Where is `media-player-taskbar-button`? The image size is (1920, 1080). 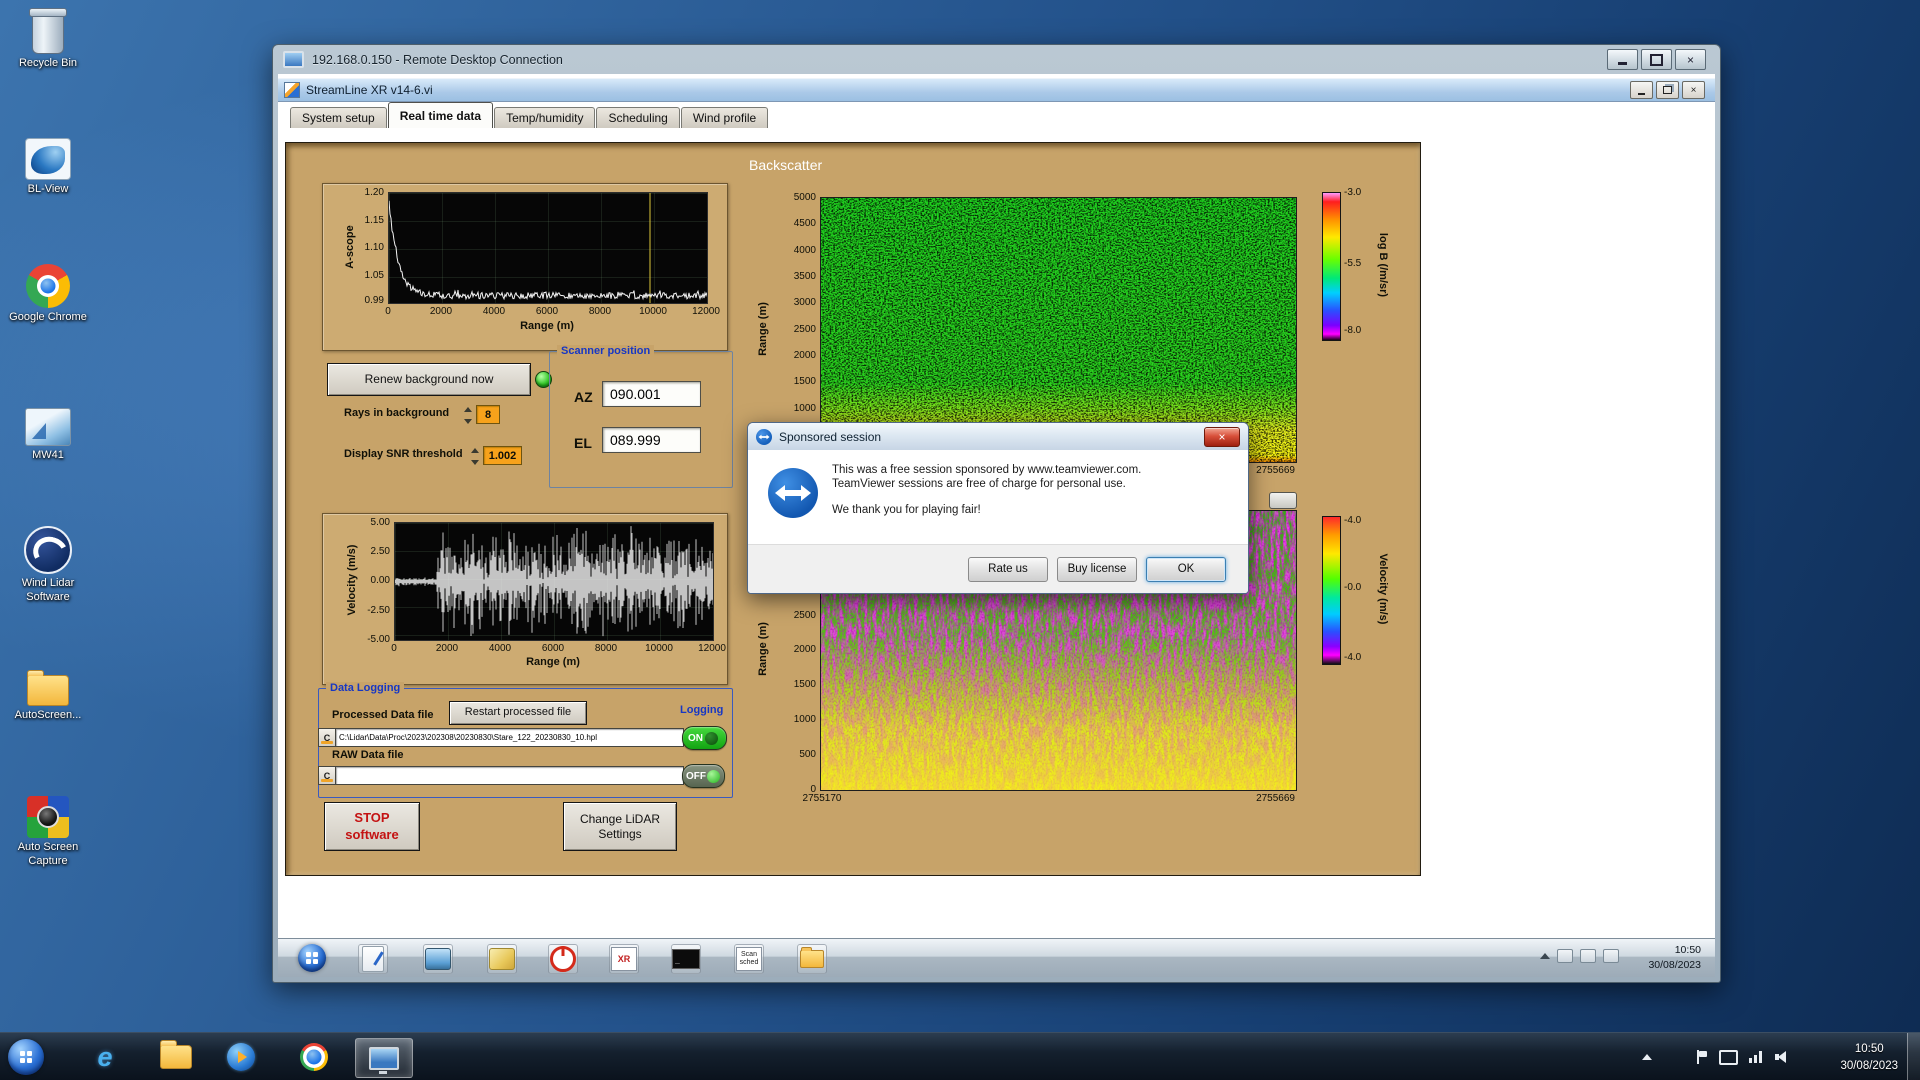
media-player-taskbar-button is located at coordinates (241, 1057).